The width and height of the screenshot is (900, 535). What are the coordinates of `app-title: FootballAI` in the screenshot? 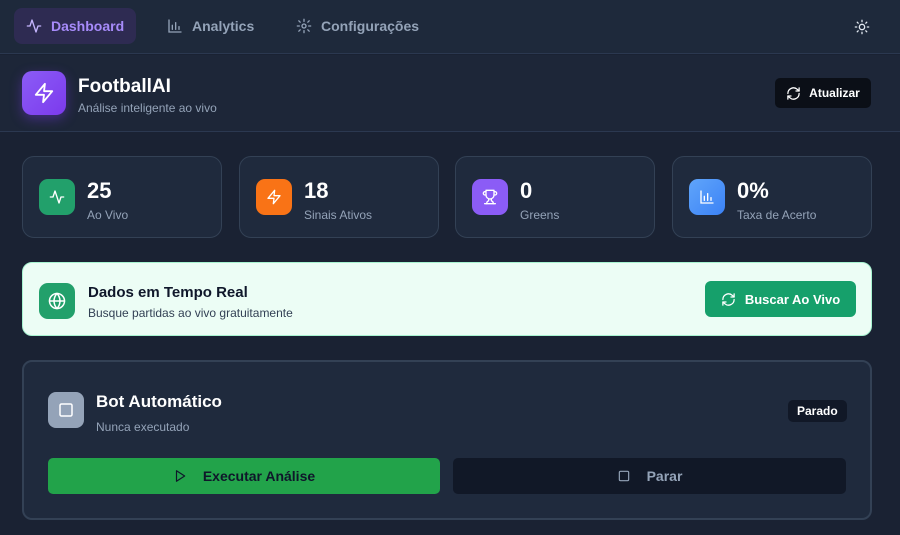 It's located at (124, 86).